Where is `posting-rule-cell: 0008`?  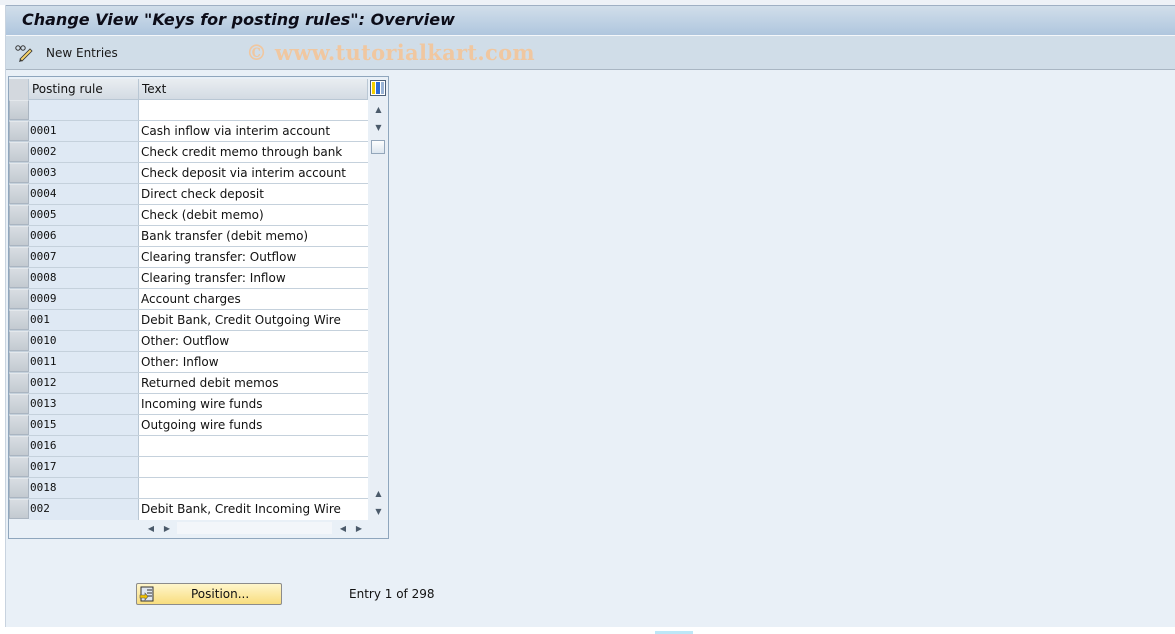 posting-rule-cell: 0008 is located at coordinates (84, 278).